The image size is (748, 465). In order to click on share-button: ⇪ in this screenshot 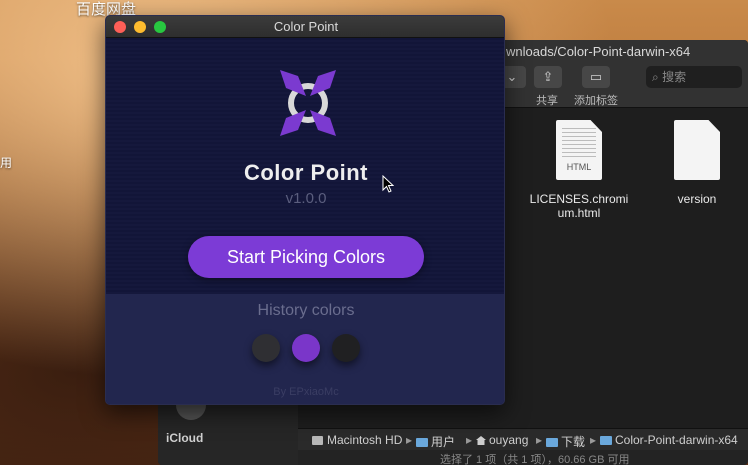, I will do `click(548, 77)`.